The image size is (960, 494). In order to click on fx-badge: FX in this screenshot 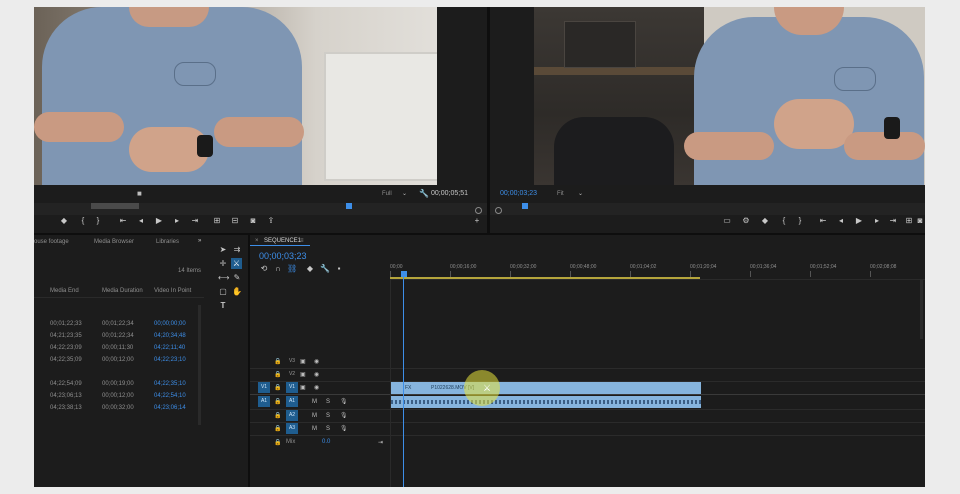, I will do `click(408, 388)`.